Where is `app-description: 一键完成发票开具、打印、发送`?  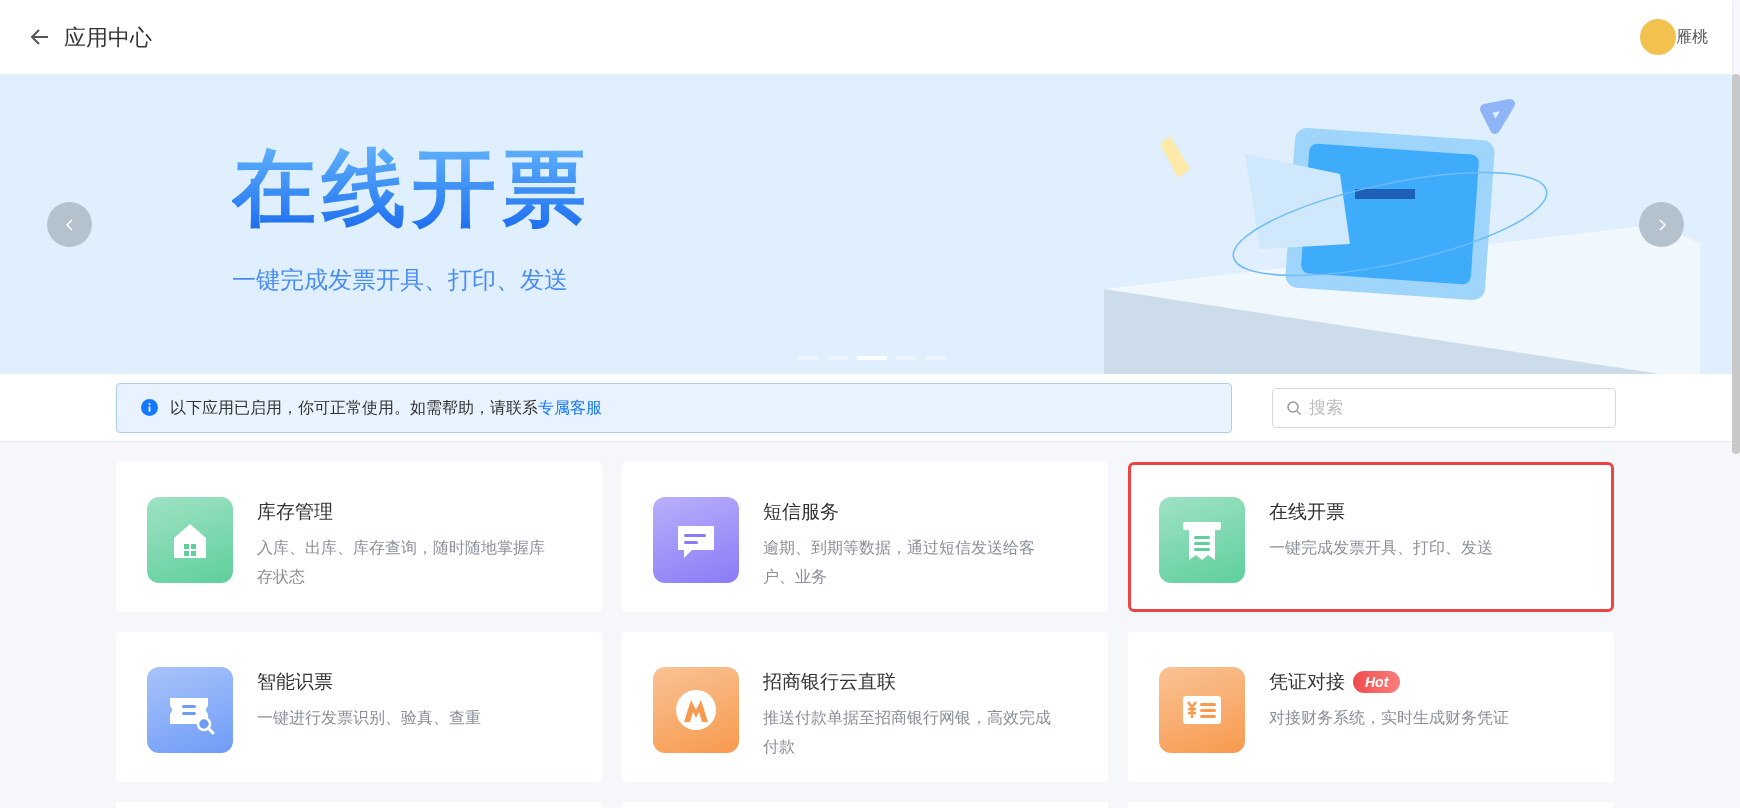
app-description: 一键完成发票开具、打印、发送 is located at coordinates (1381, 547).